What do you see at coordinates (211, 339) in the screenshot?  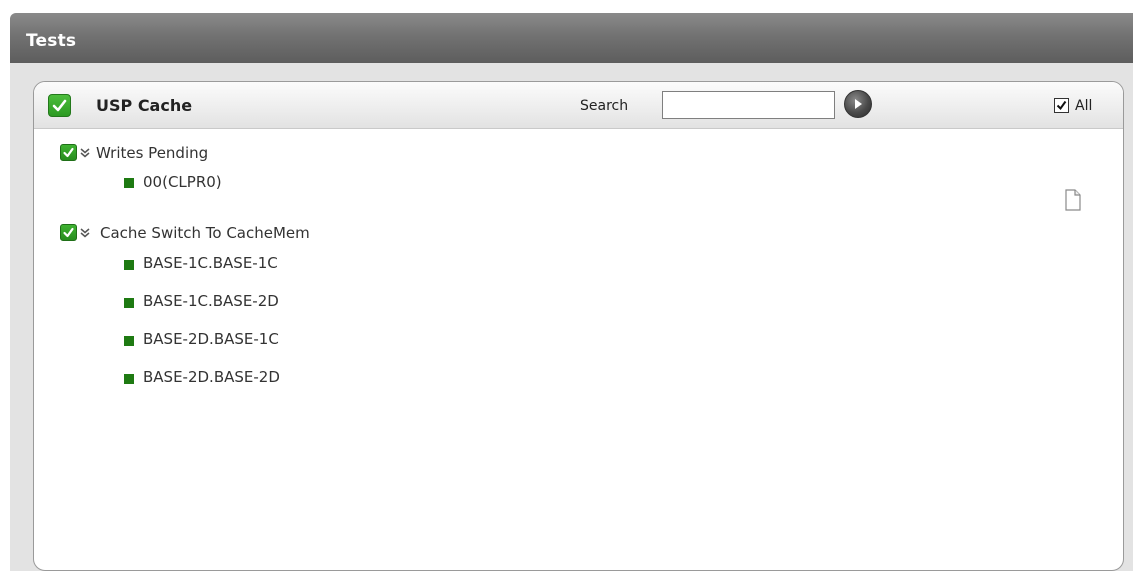 I see `list-item: BASE-2D.BASE-1C` at bounding box center [211, 339].